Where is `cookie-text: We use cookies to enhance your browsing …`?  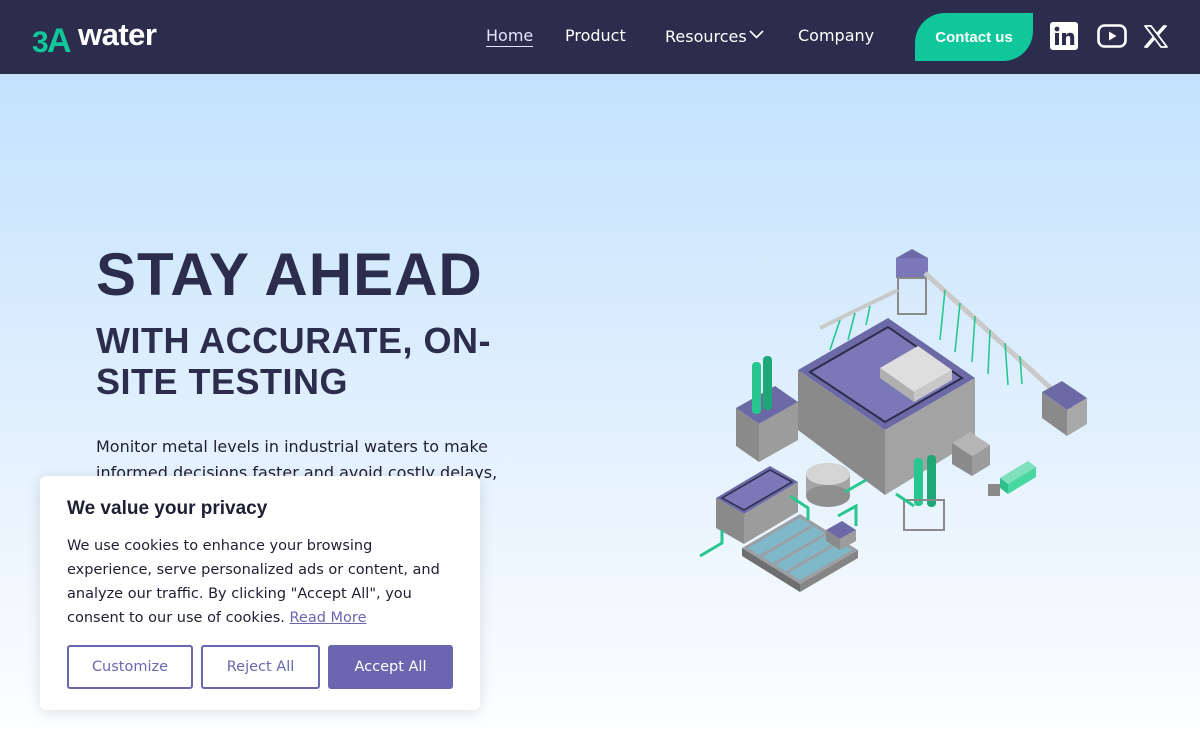
cookie-text: We use cookies to enhance your browsing … is located at coordinates (262, 582).